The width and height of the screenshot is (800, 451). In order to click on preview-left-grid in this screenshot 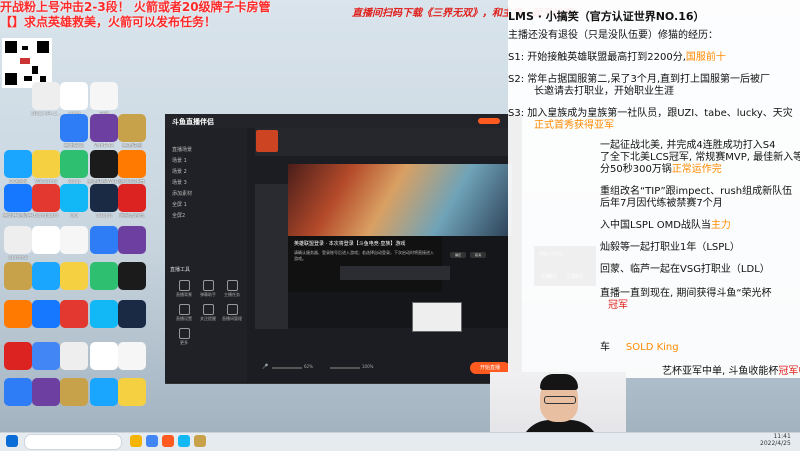, I will do `click(271, 256)`.